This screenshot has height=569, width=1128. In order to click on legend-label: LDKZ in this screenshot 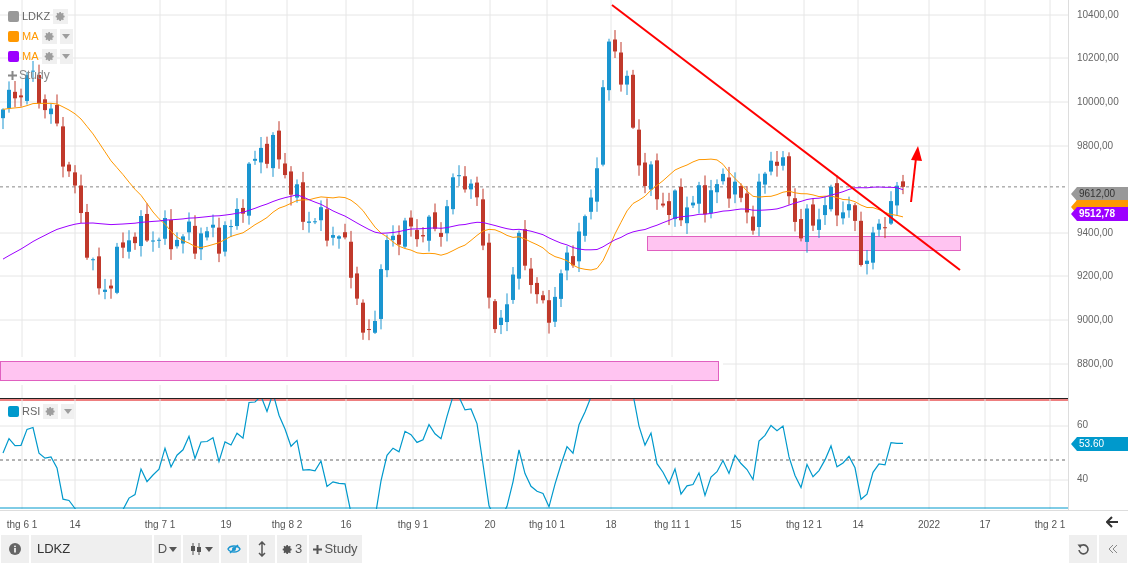, I will do `click(36, 17)`.